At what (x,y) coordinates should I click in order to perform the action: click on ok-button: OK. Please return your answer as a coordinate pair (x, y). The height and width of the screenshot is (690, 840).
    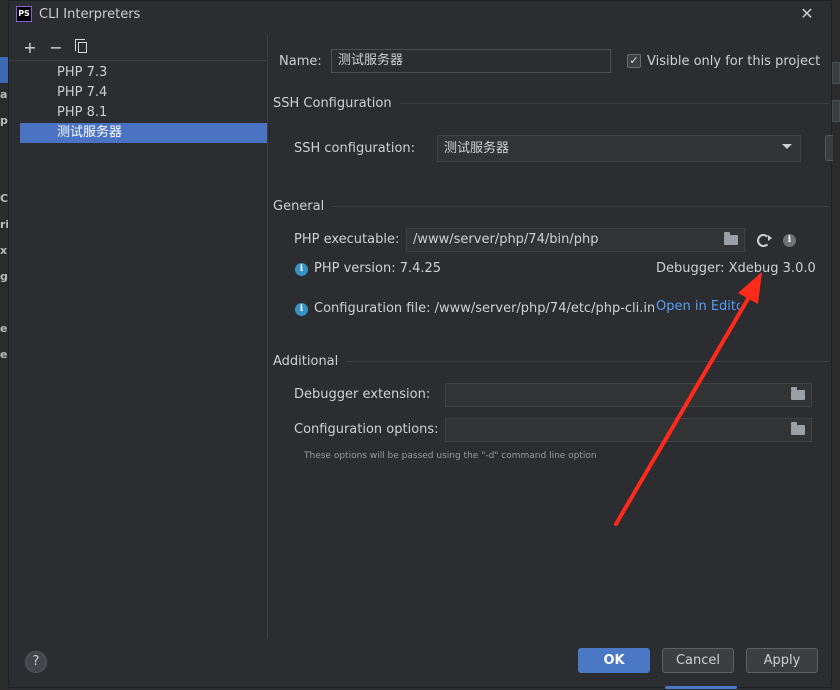
    Looking at the image, I should click on (614, 660).